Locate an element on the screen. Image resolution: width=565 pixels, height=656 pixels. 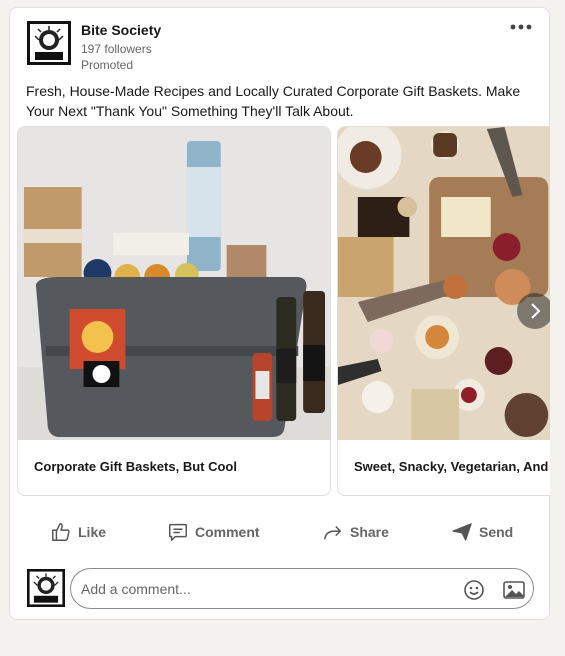
comment-button: Comment is located at coordinates (213, 532).